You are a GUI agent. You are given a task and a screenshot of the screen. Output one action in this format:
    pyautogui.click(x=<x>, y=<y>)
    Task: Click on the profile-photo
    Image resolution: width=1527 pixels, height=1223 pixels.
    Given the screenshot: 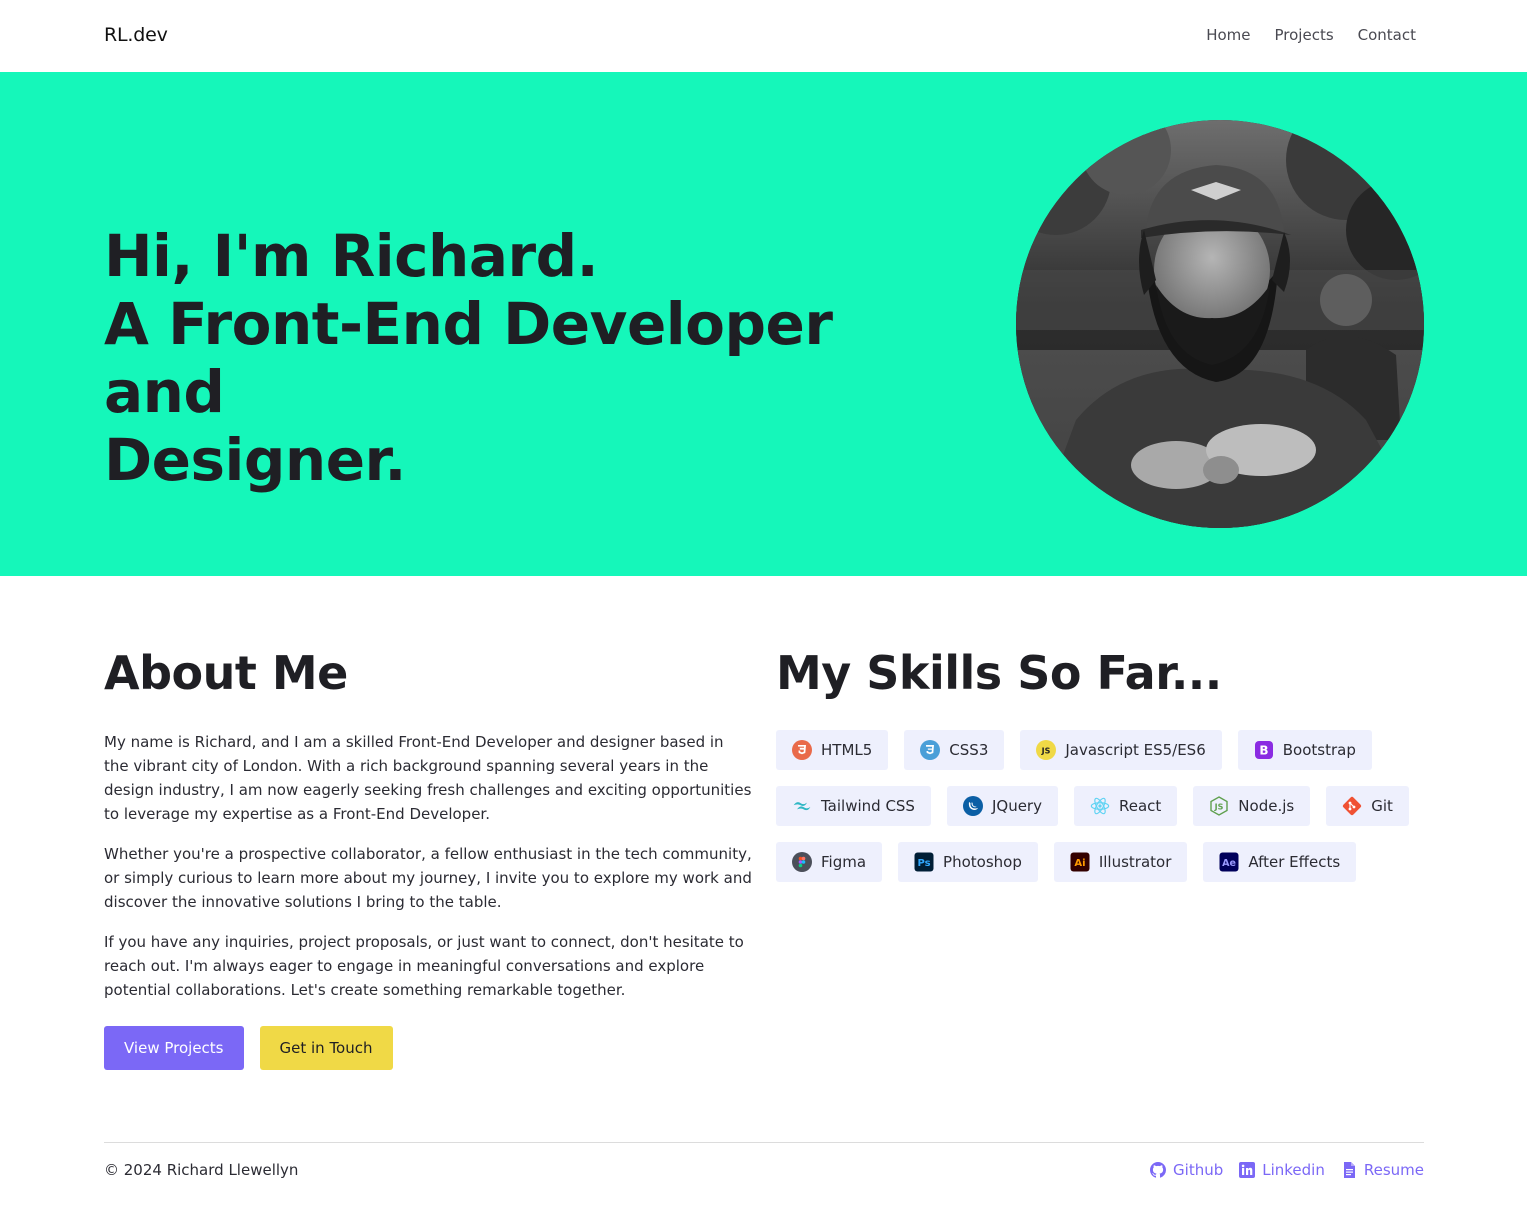 What is the action you would take?
    pyautogui.click(x=1220, y=324)
    